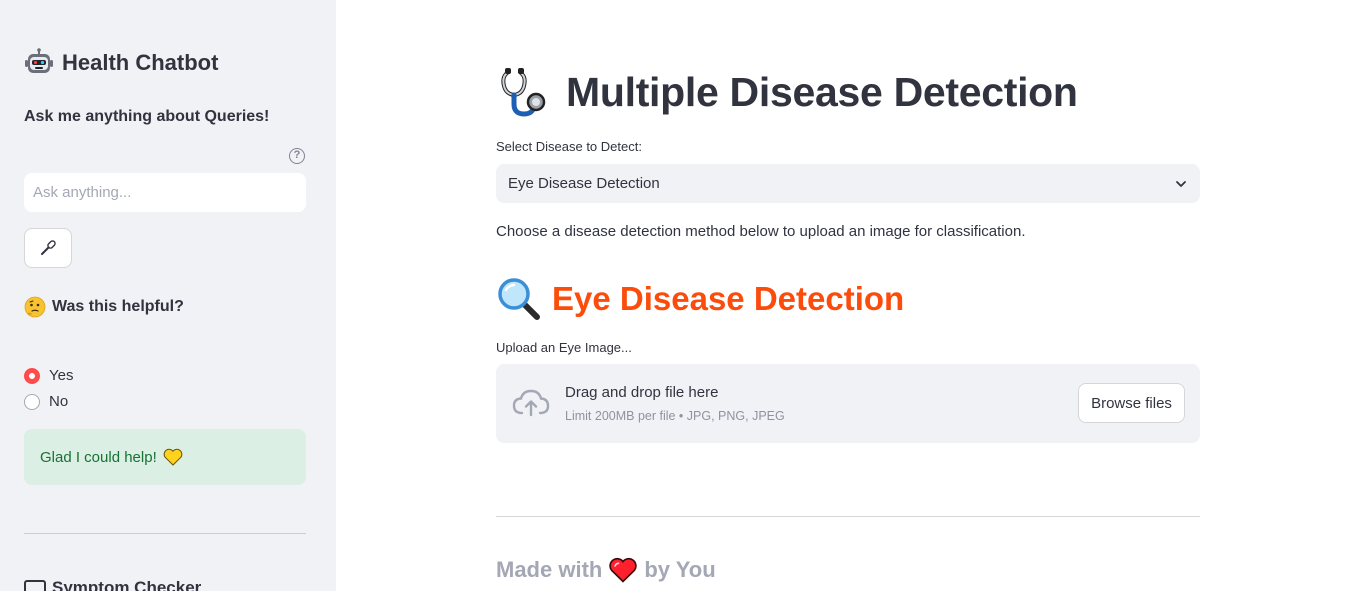 This screenshot has height=591, width=1366. I want to click on sidebar-subtitle: Ask me anything about Queries!, so click(147, 116).